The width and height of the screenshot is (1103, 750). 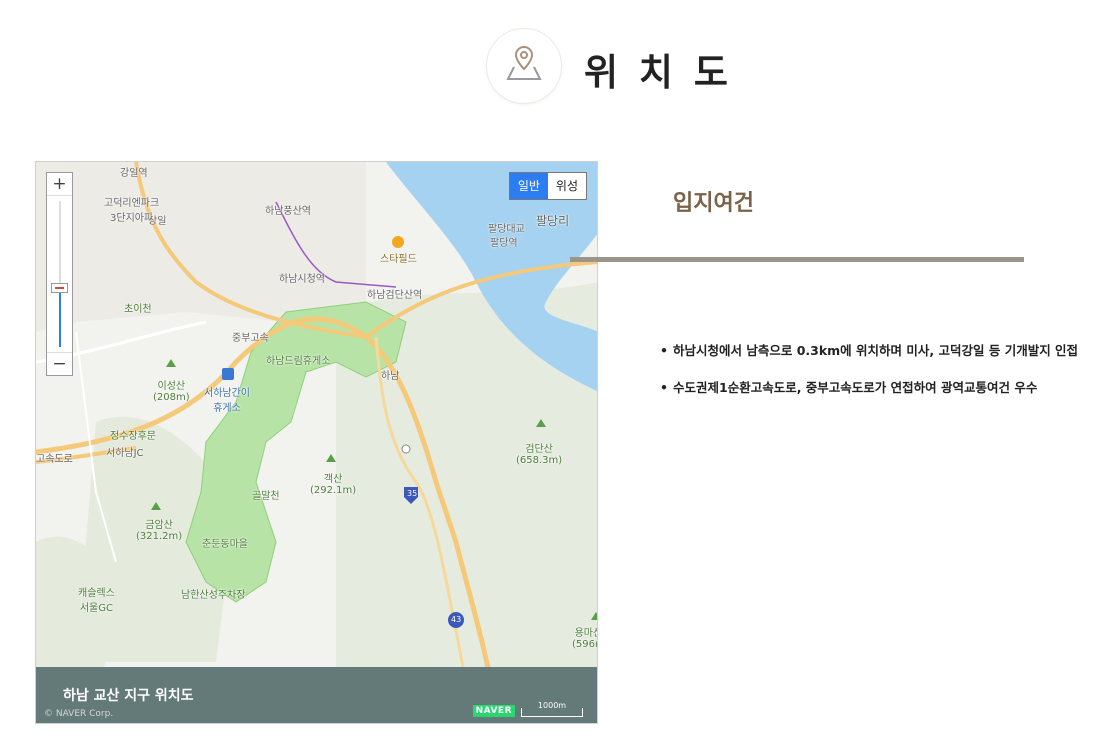 What do you see at coordinates (506, 229) in the screenshot?
I see `map-label-paldangdaegyo: 팔당대교` at bounding box center [506, 229].